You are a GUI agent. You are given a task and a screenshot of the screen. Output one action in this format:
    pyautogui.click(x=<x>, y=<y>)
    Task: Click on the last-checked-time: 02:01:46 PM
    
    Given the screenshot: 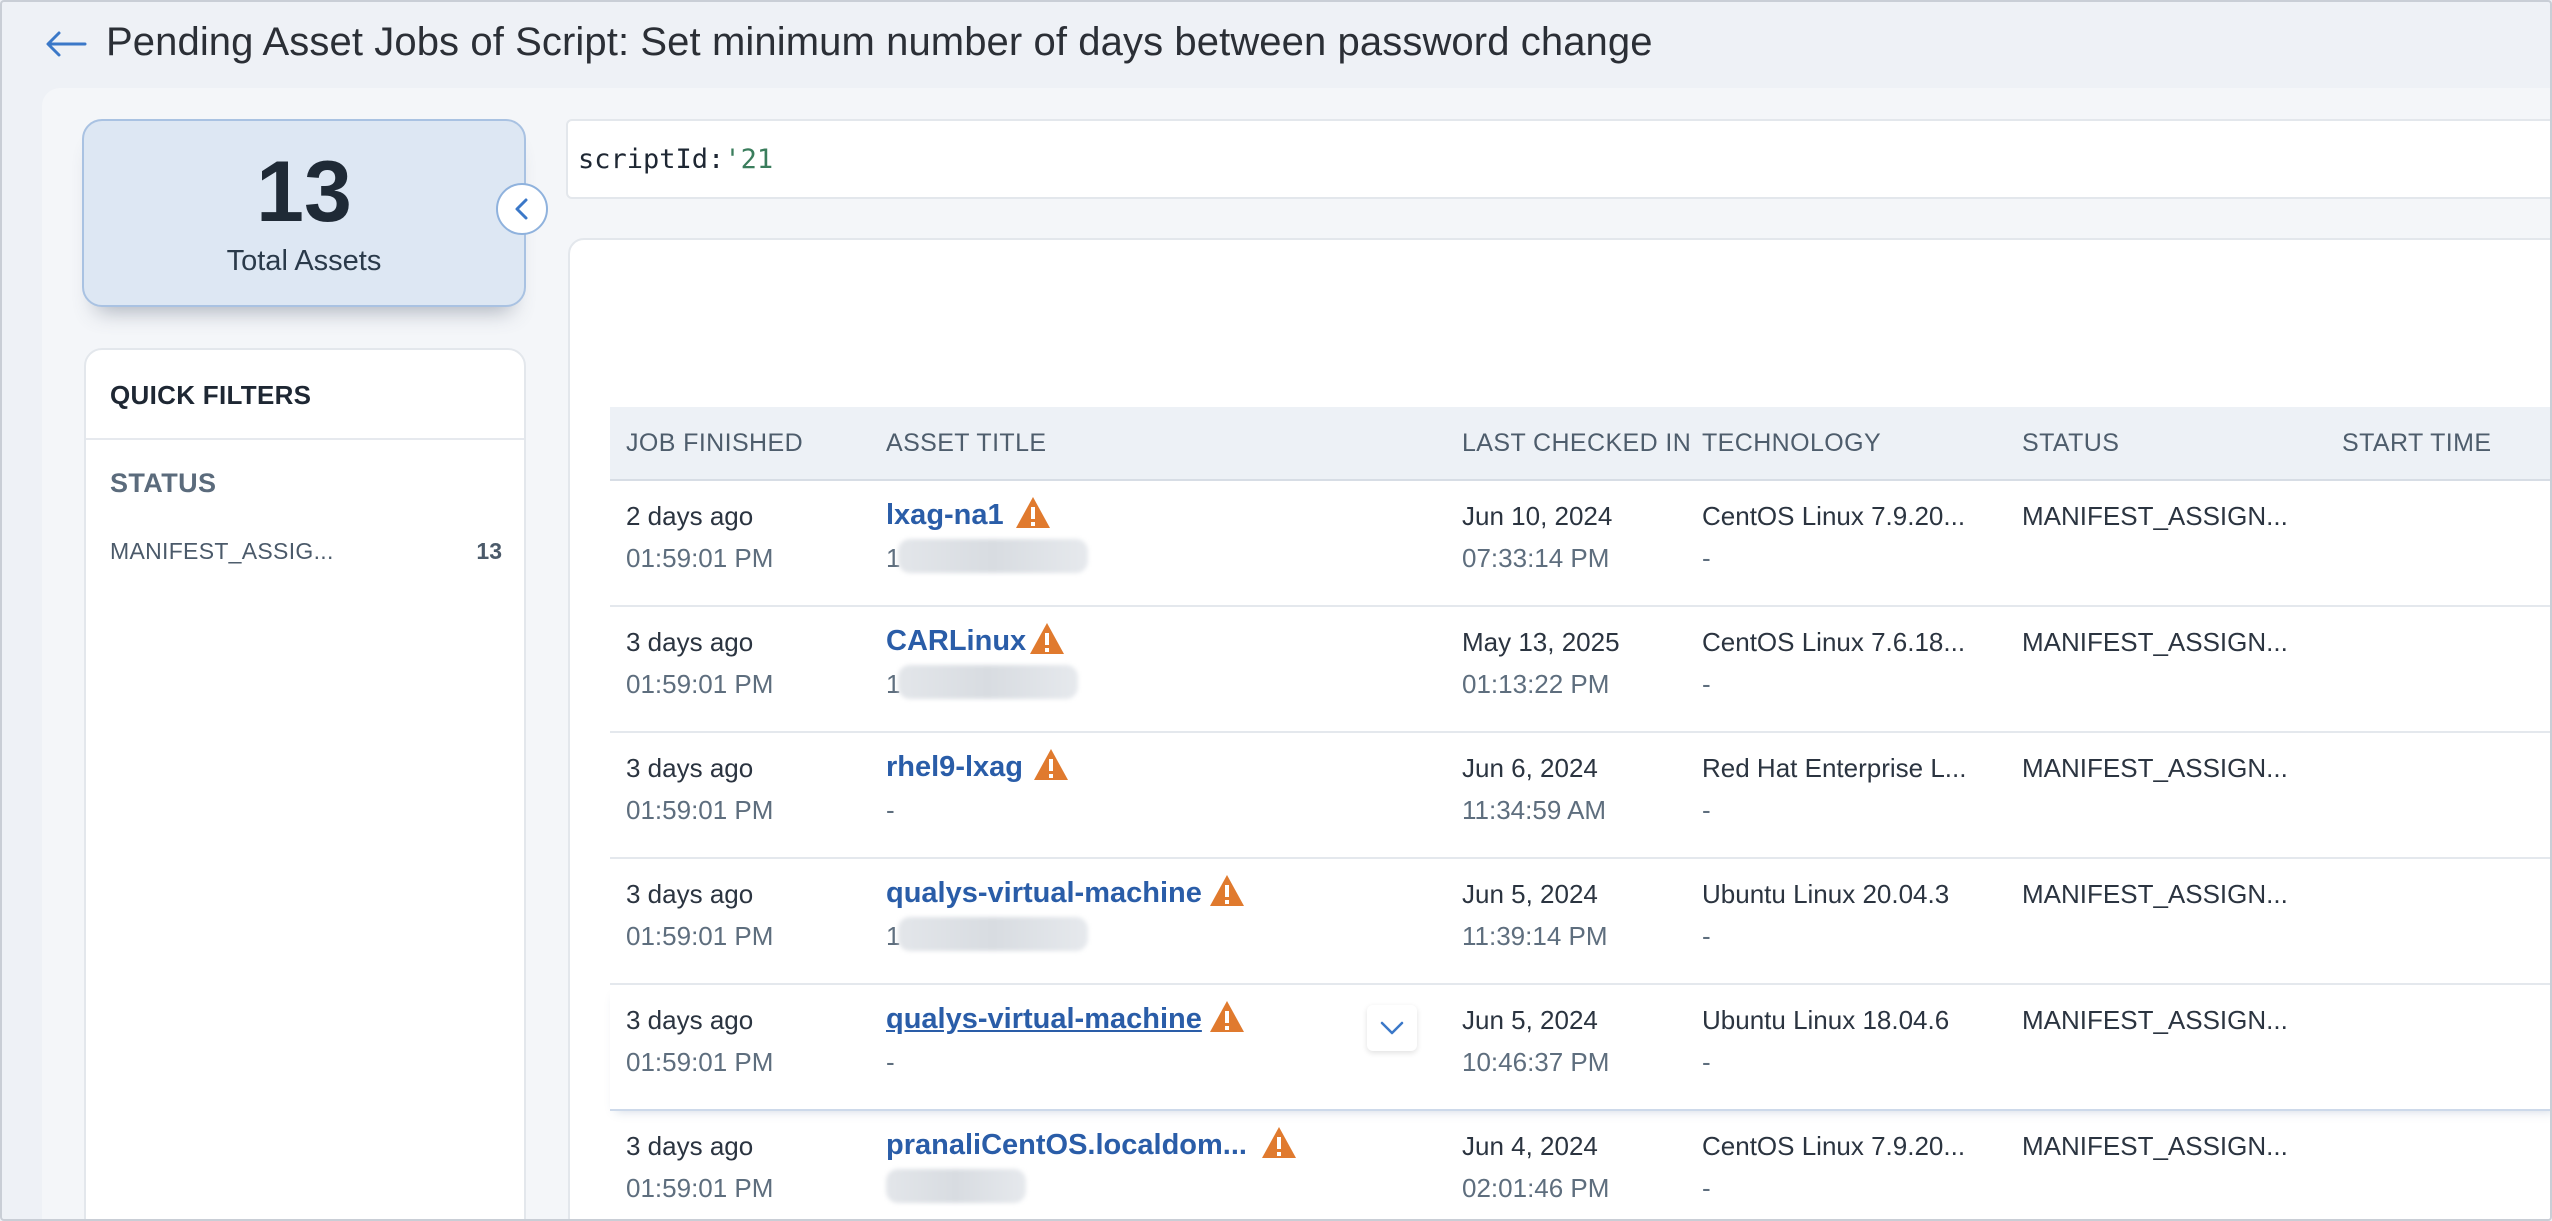 What is the action you would take?
    pyautogui.click(x=1536, y=1188)
    